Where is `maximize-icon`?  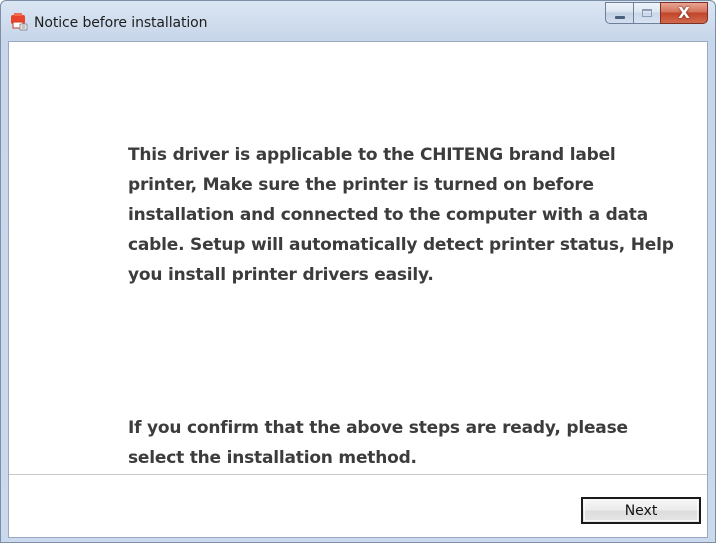 maximize-icon is located at coordinates (647, 13).